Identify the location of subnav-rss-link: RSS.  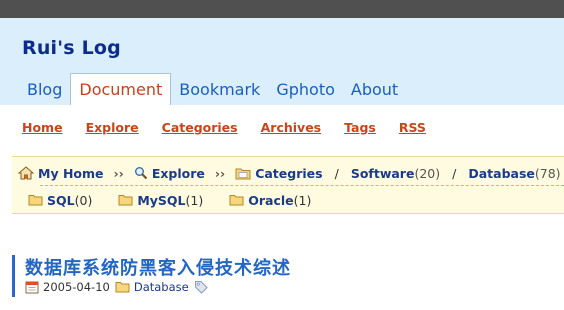
(412, 127).